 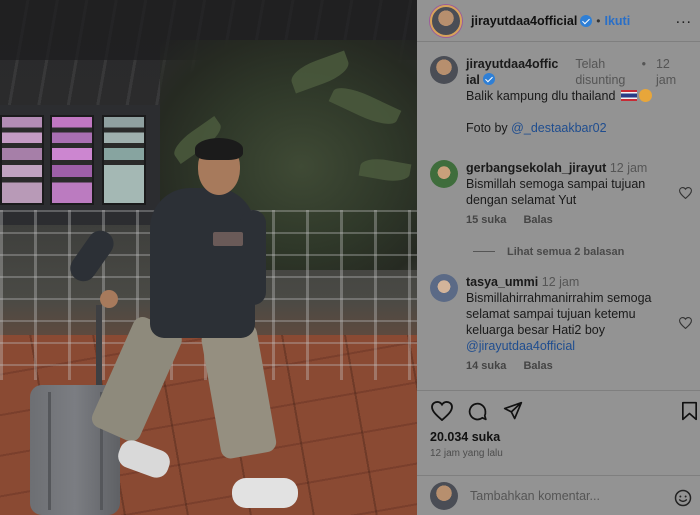 What do you see at coordinates (666, 72) in the screenshot?
I see `caption-age: 12 jam` at bounding box center [666, 72].